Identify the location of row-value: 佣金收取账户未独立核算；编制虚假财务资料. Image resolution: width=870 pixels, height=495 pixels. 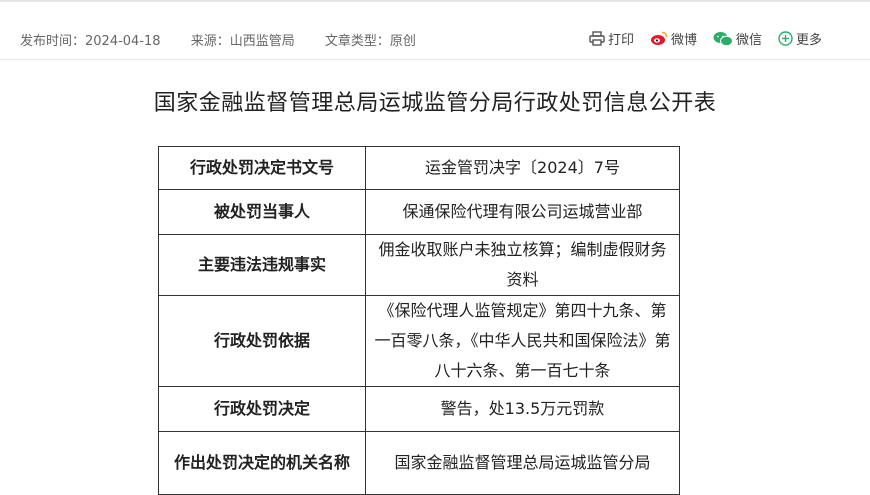
(522, 265).